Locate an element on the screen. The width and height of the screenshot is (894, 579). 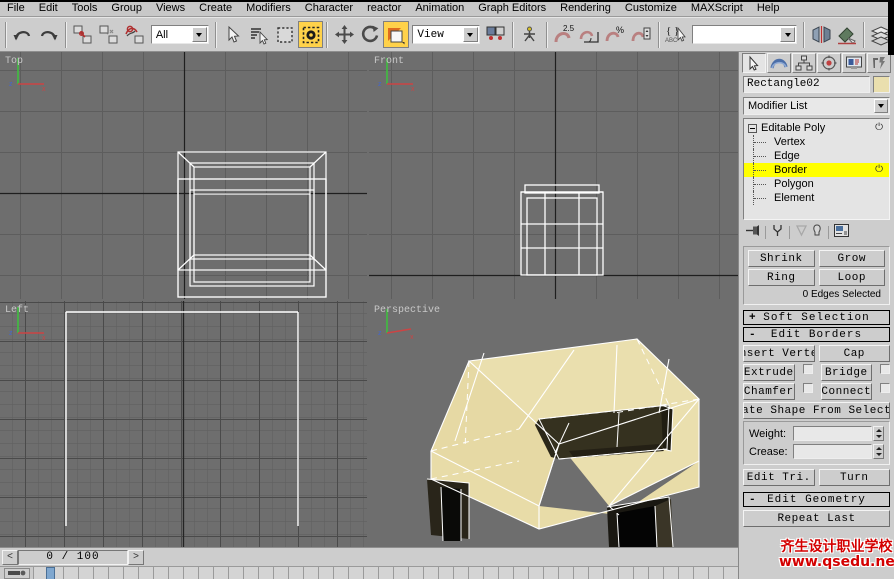
remove-modifier-icon is located at coordinates (817, 232).